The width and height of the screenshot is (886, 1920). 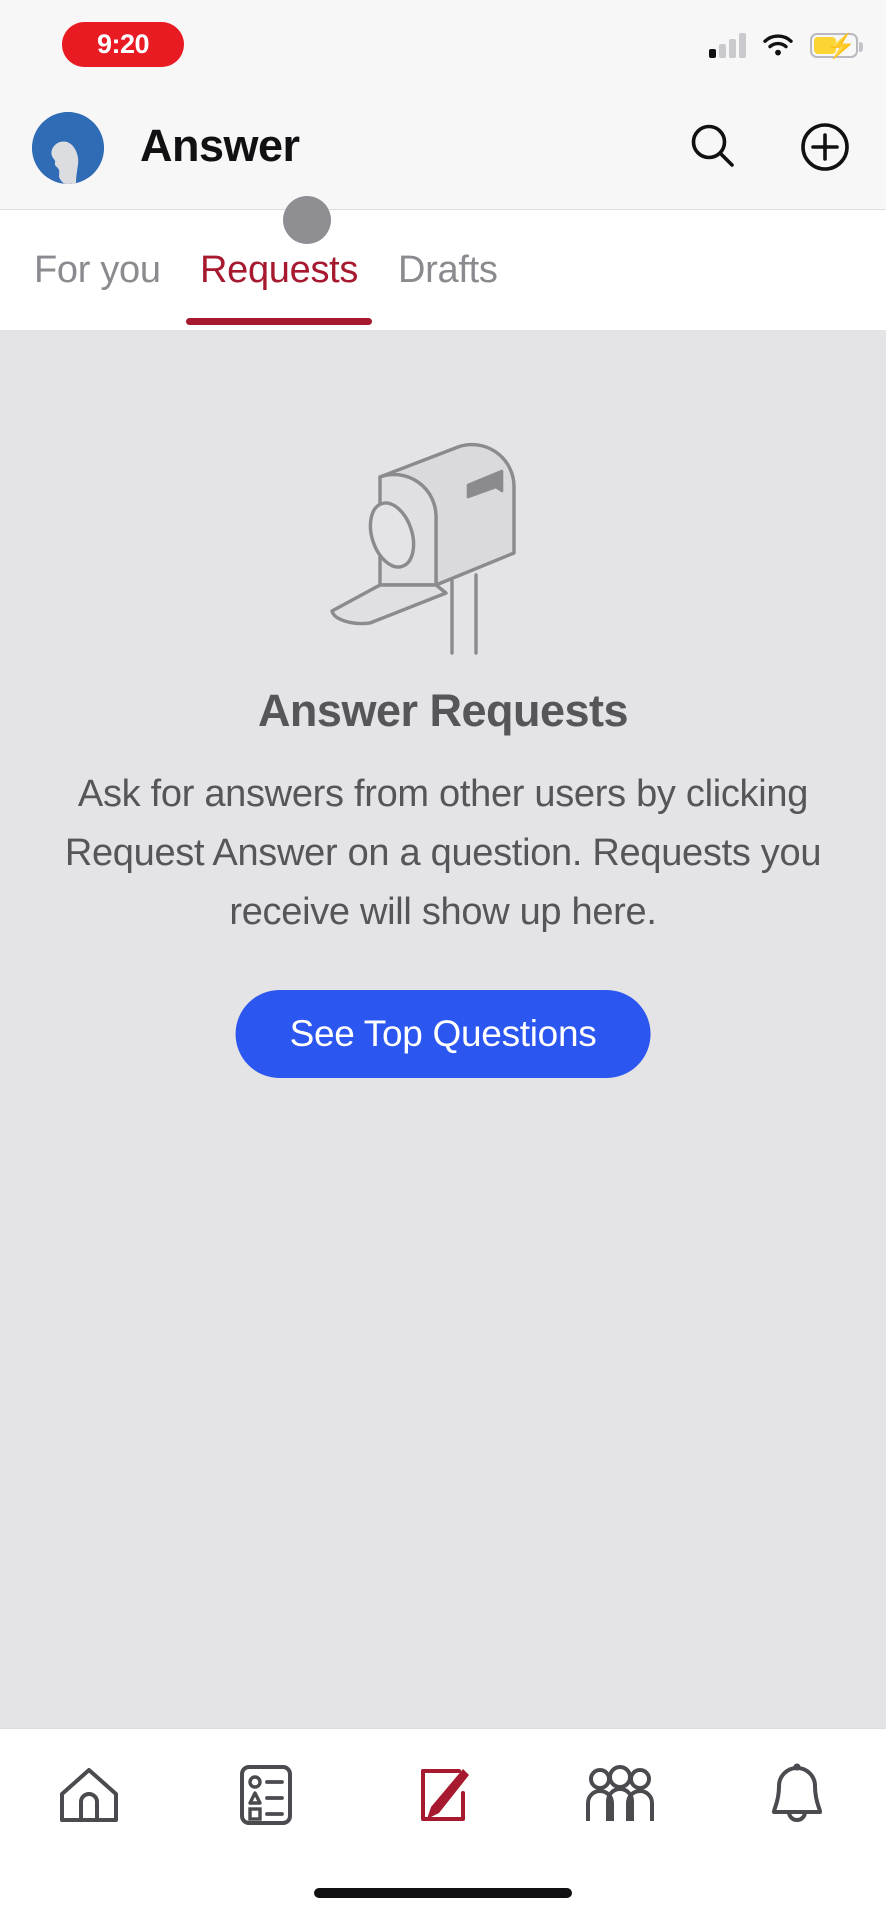 I want to click on nav-answer, so click(x=265, y=1797).